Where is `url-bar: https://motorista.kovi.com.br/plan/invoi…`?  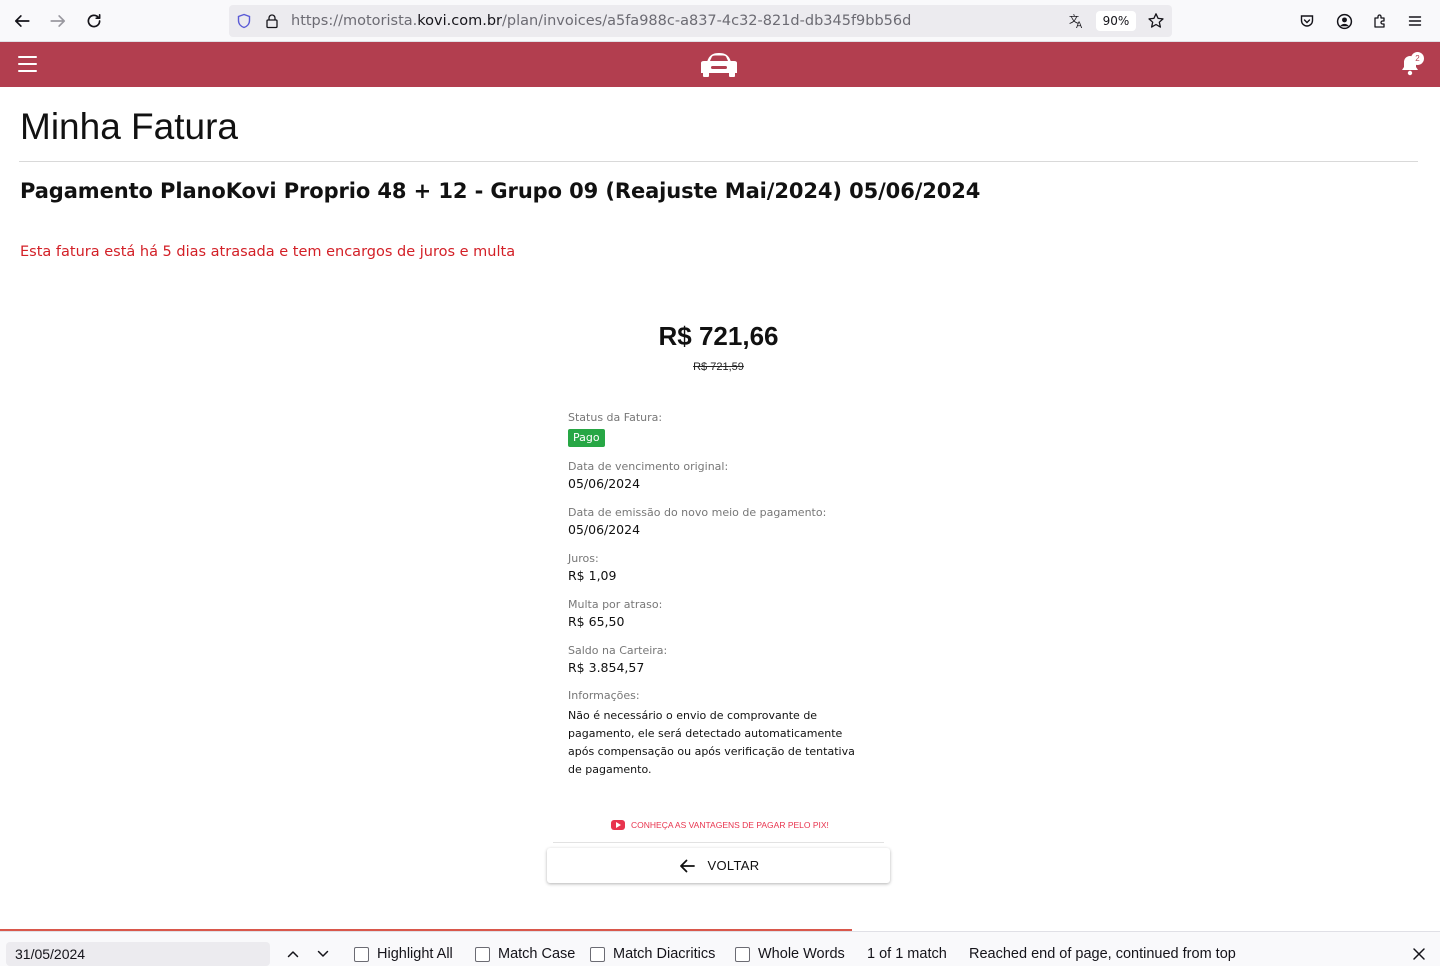
url-bar: https://motorista.kovi.com.br/plan/invoi… is located at coordinates (700, 21).